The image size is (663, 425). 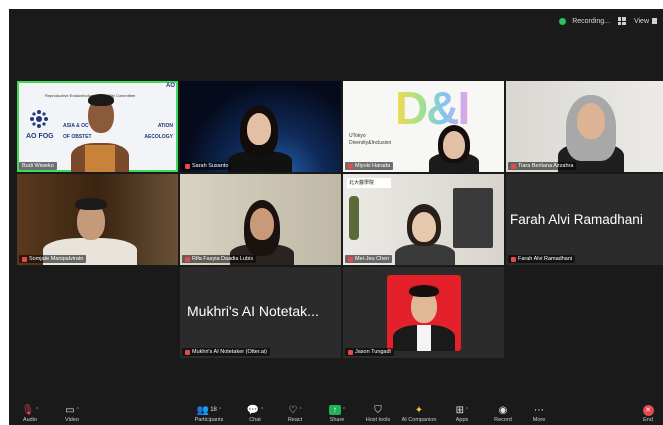 What do you see at coordinates (170, 86) in the screenshot?
I see `corner-logo: AO` at bounding box center [170, 86].